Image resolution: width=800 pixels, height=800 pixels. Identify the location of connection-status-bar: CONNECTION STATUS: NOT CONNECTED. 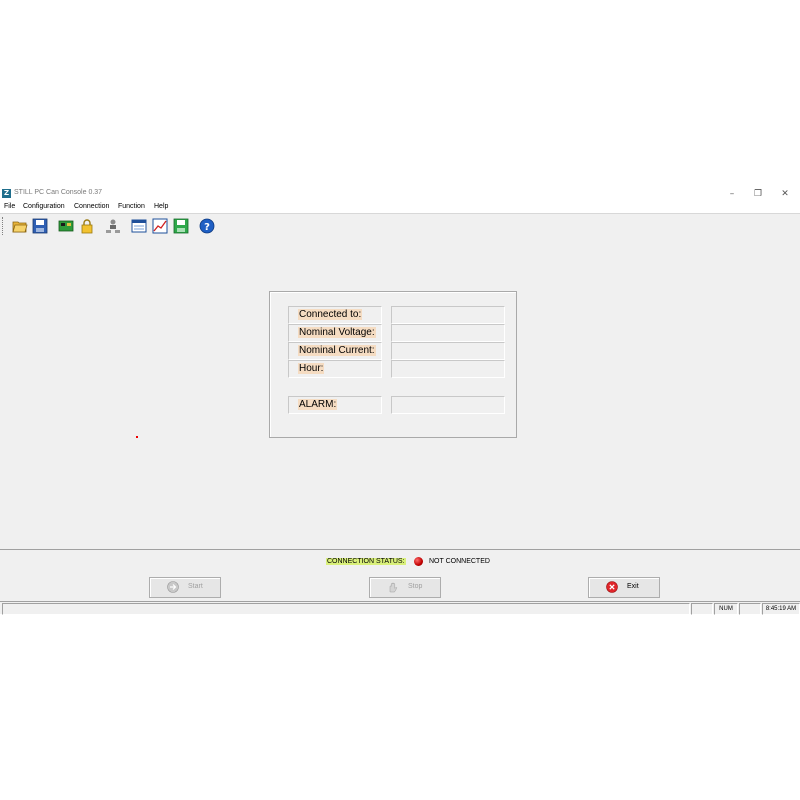
(400, 562).